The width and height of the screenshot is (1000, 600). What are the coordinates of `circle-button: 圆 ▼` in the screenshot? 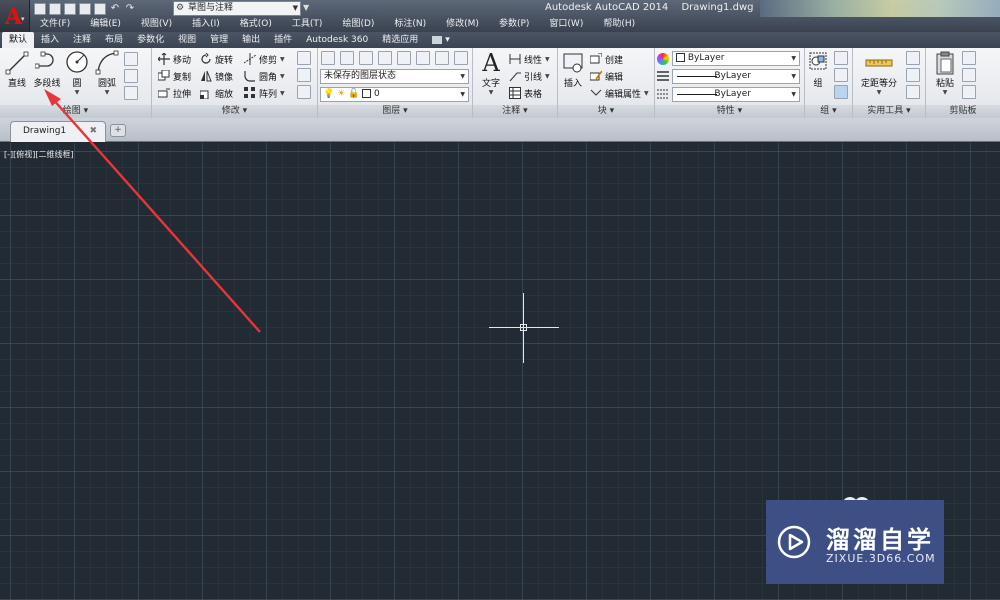 It's located at (77, 73).